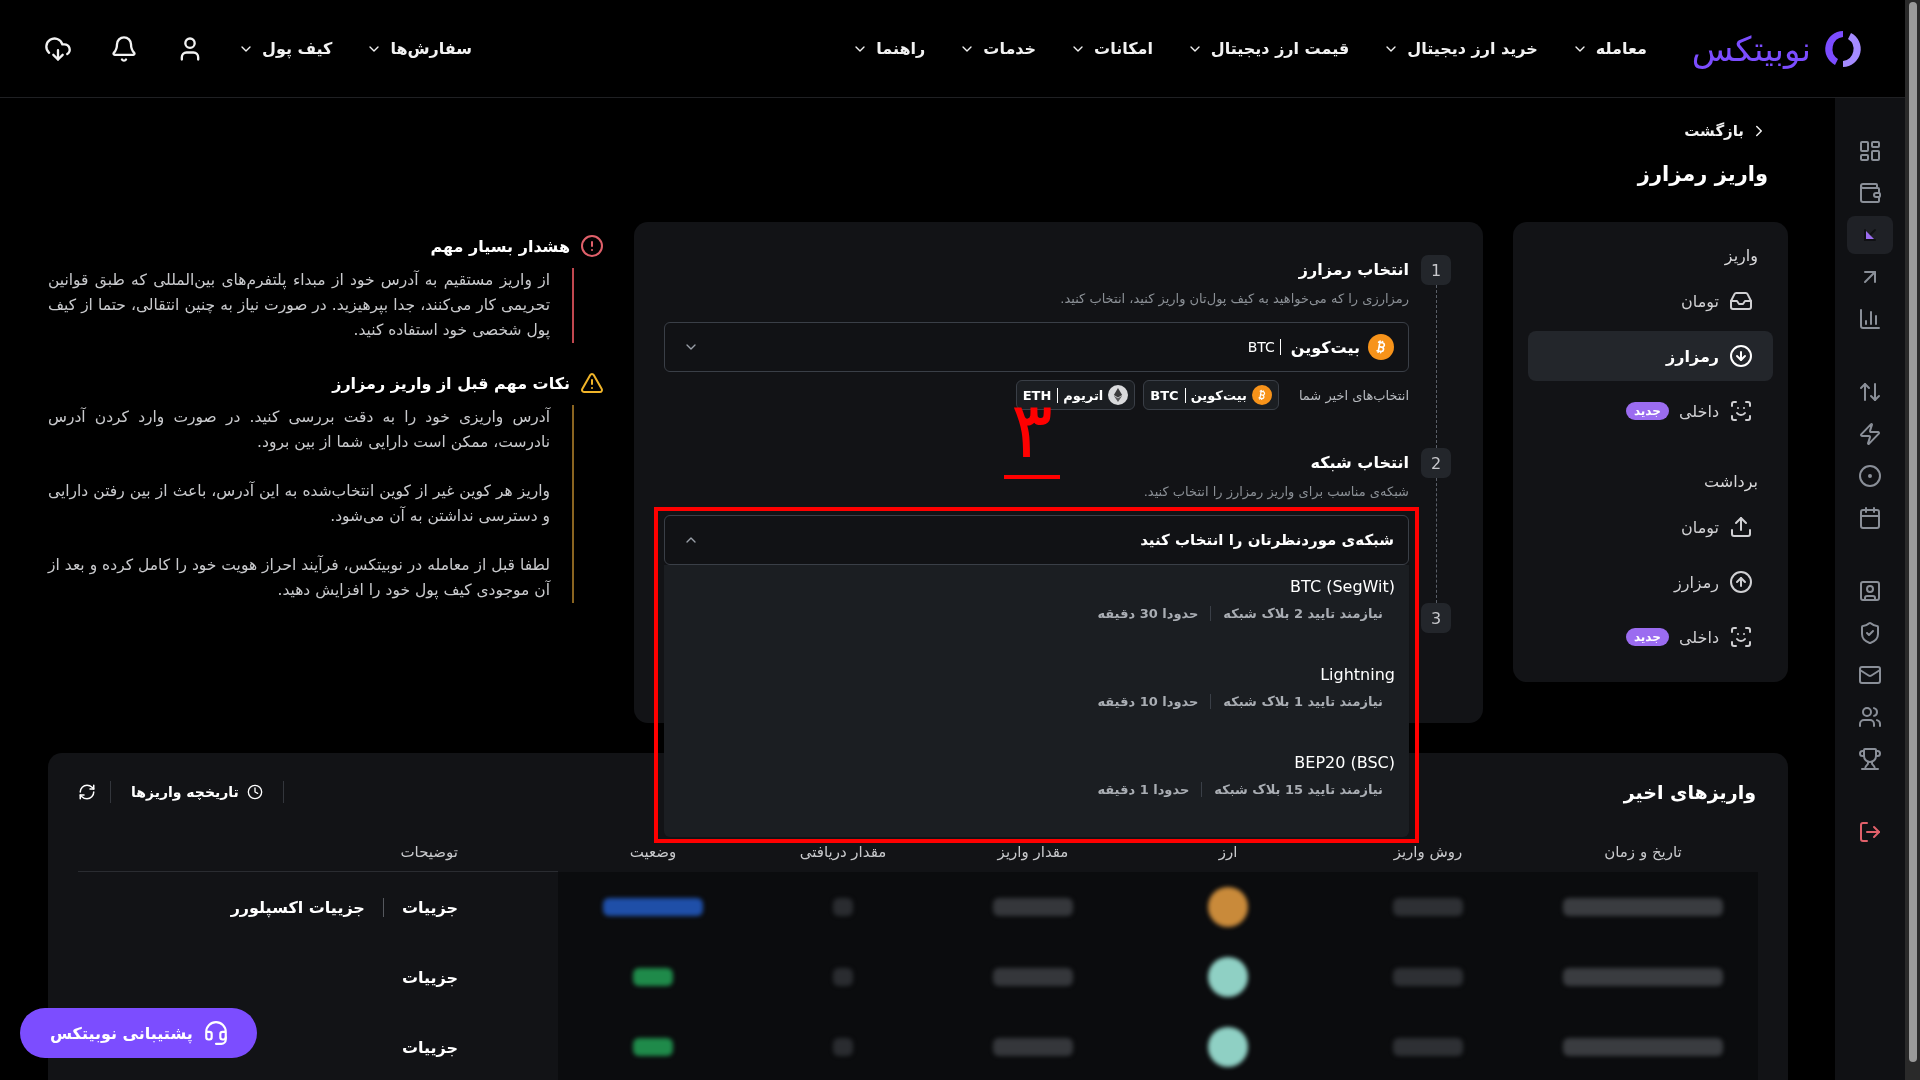 The image size is (1920, 1080). I want to click on nav-menu-item: راهنما, so click(889, 48).